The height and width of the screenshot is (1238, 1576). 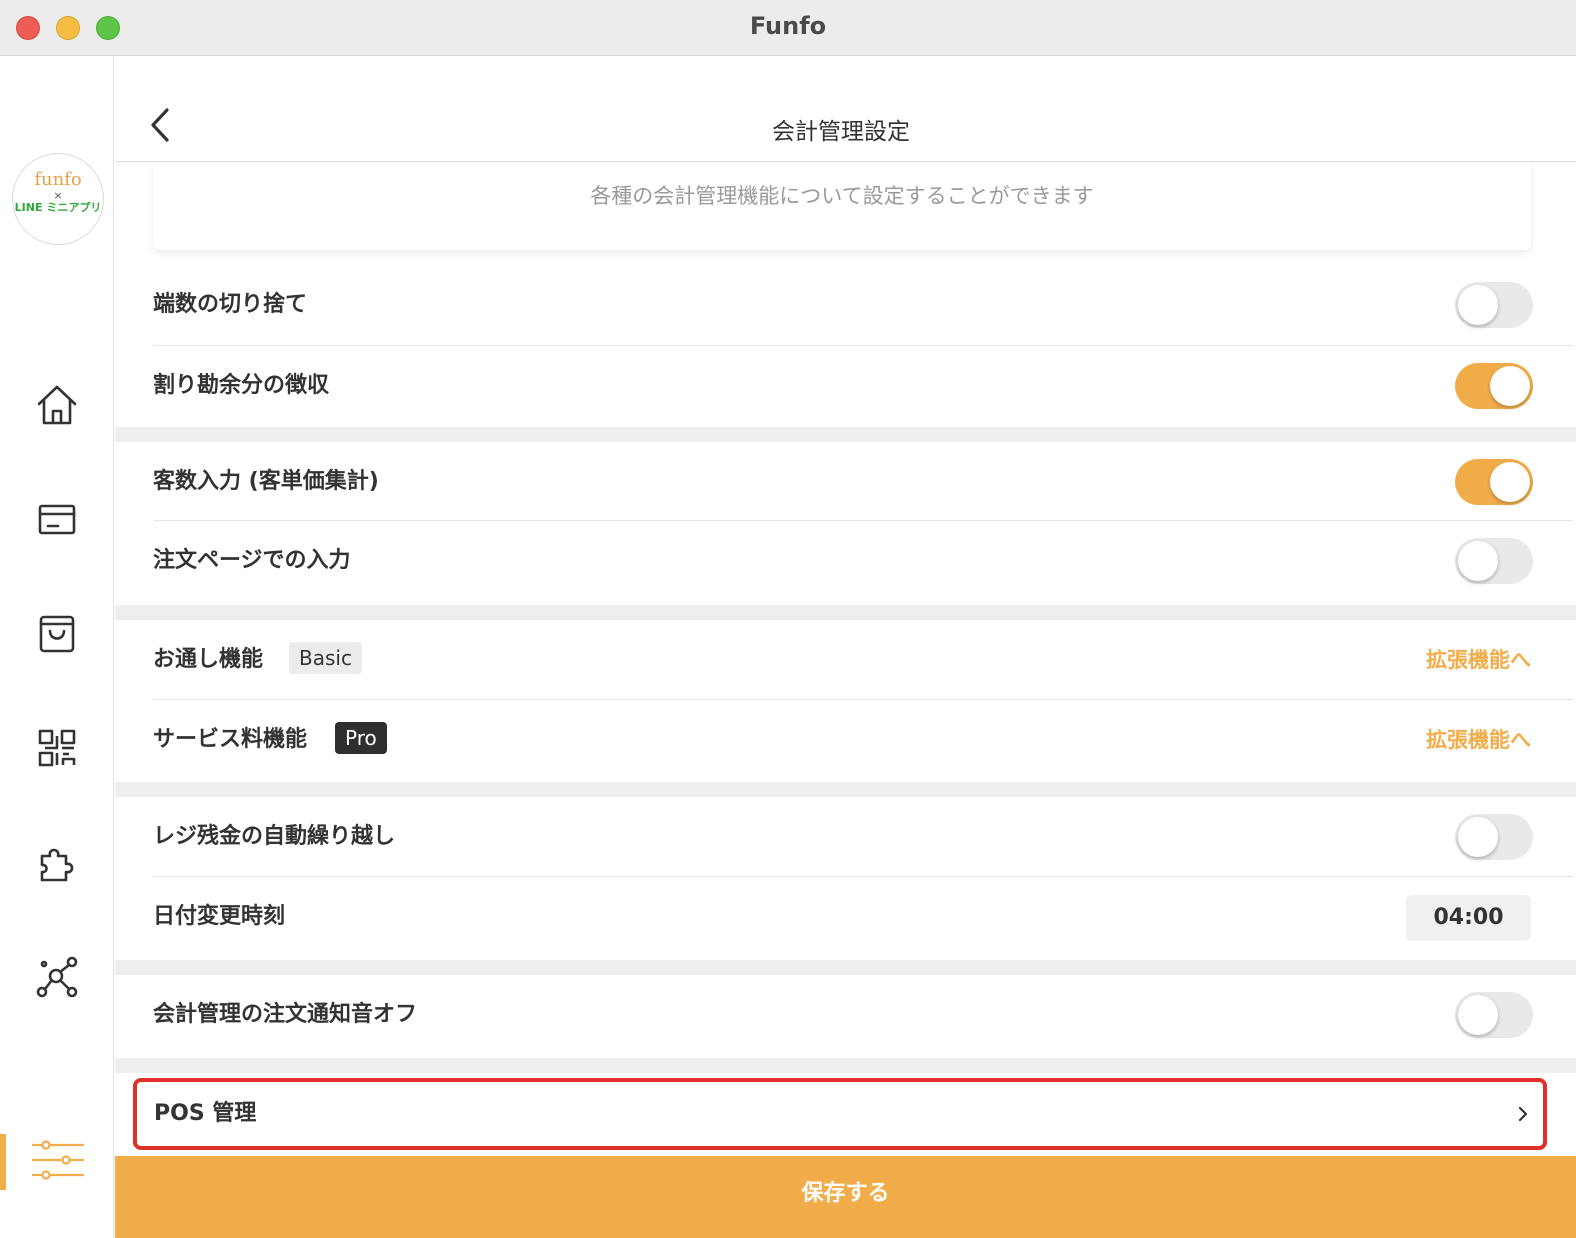 I want to click on setting-row-guest-count: 客数入力 (客単価集計), so click(x=843, y=482).